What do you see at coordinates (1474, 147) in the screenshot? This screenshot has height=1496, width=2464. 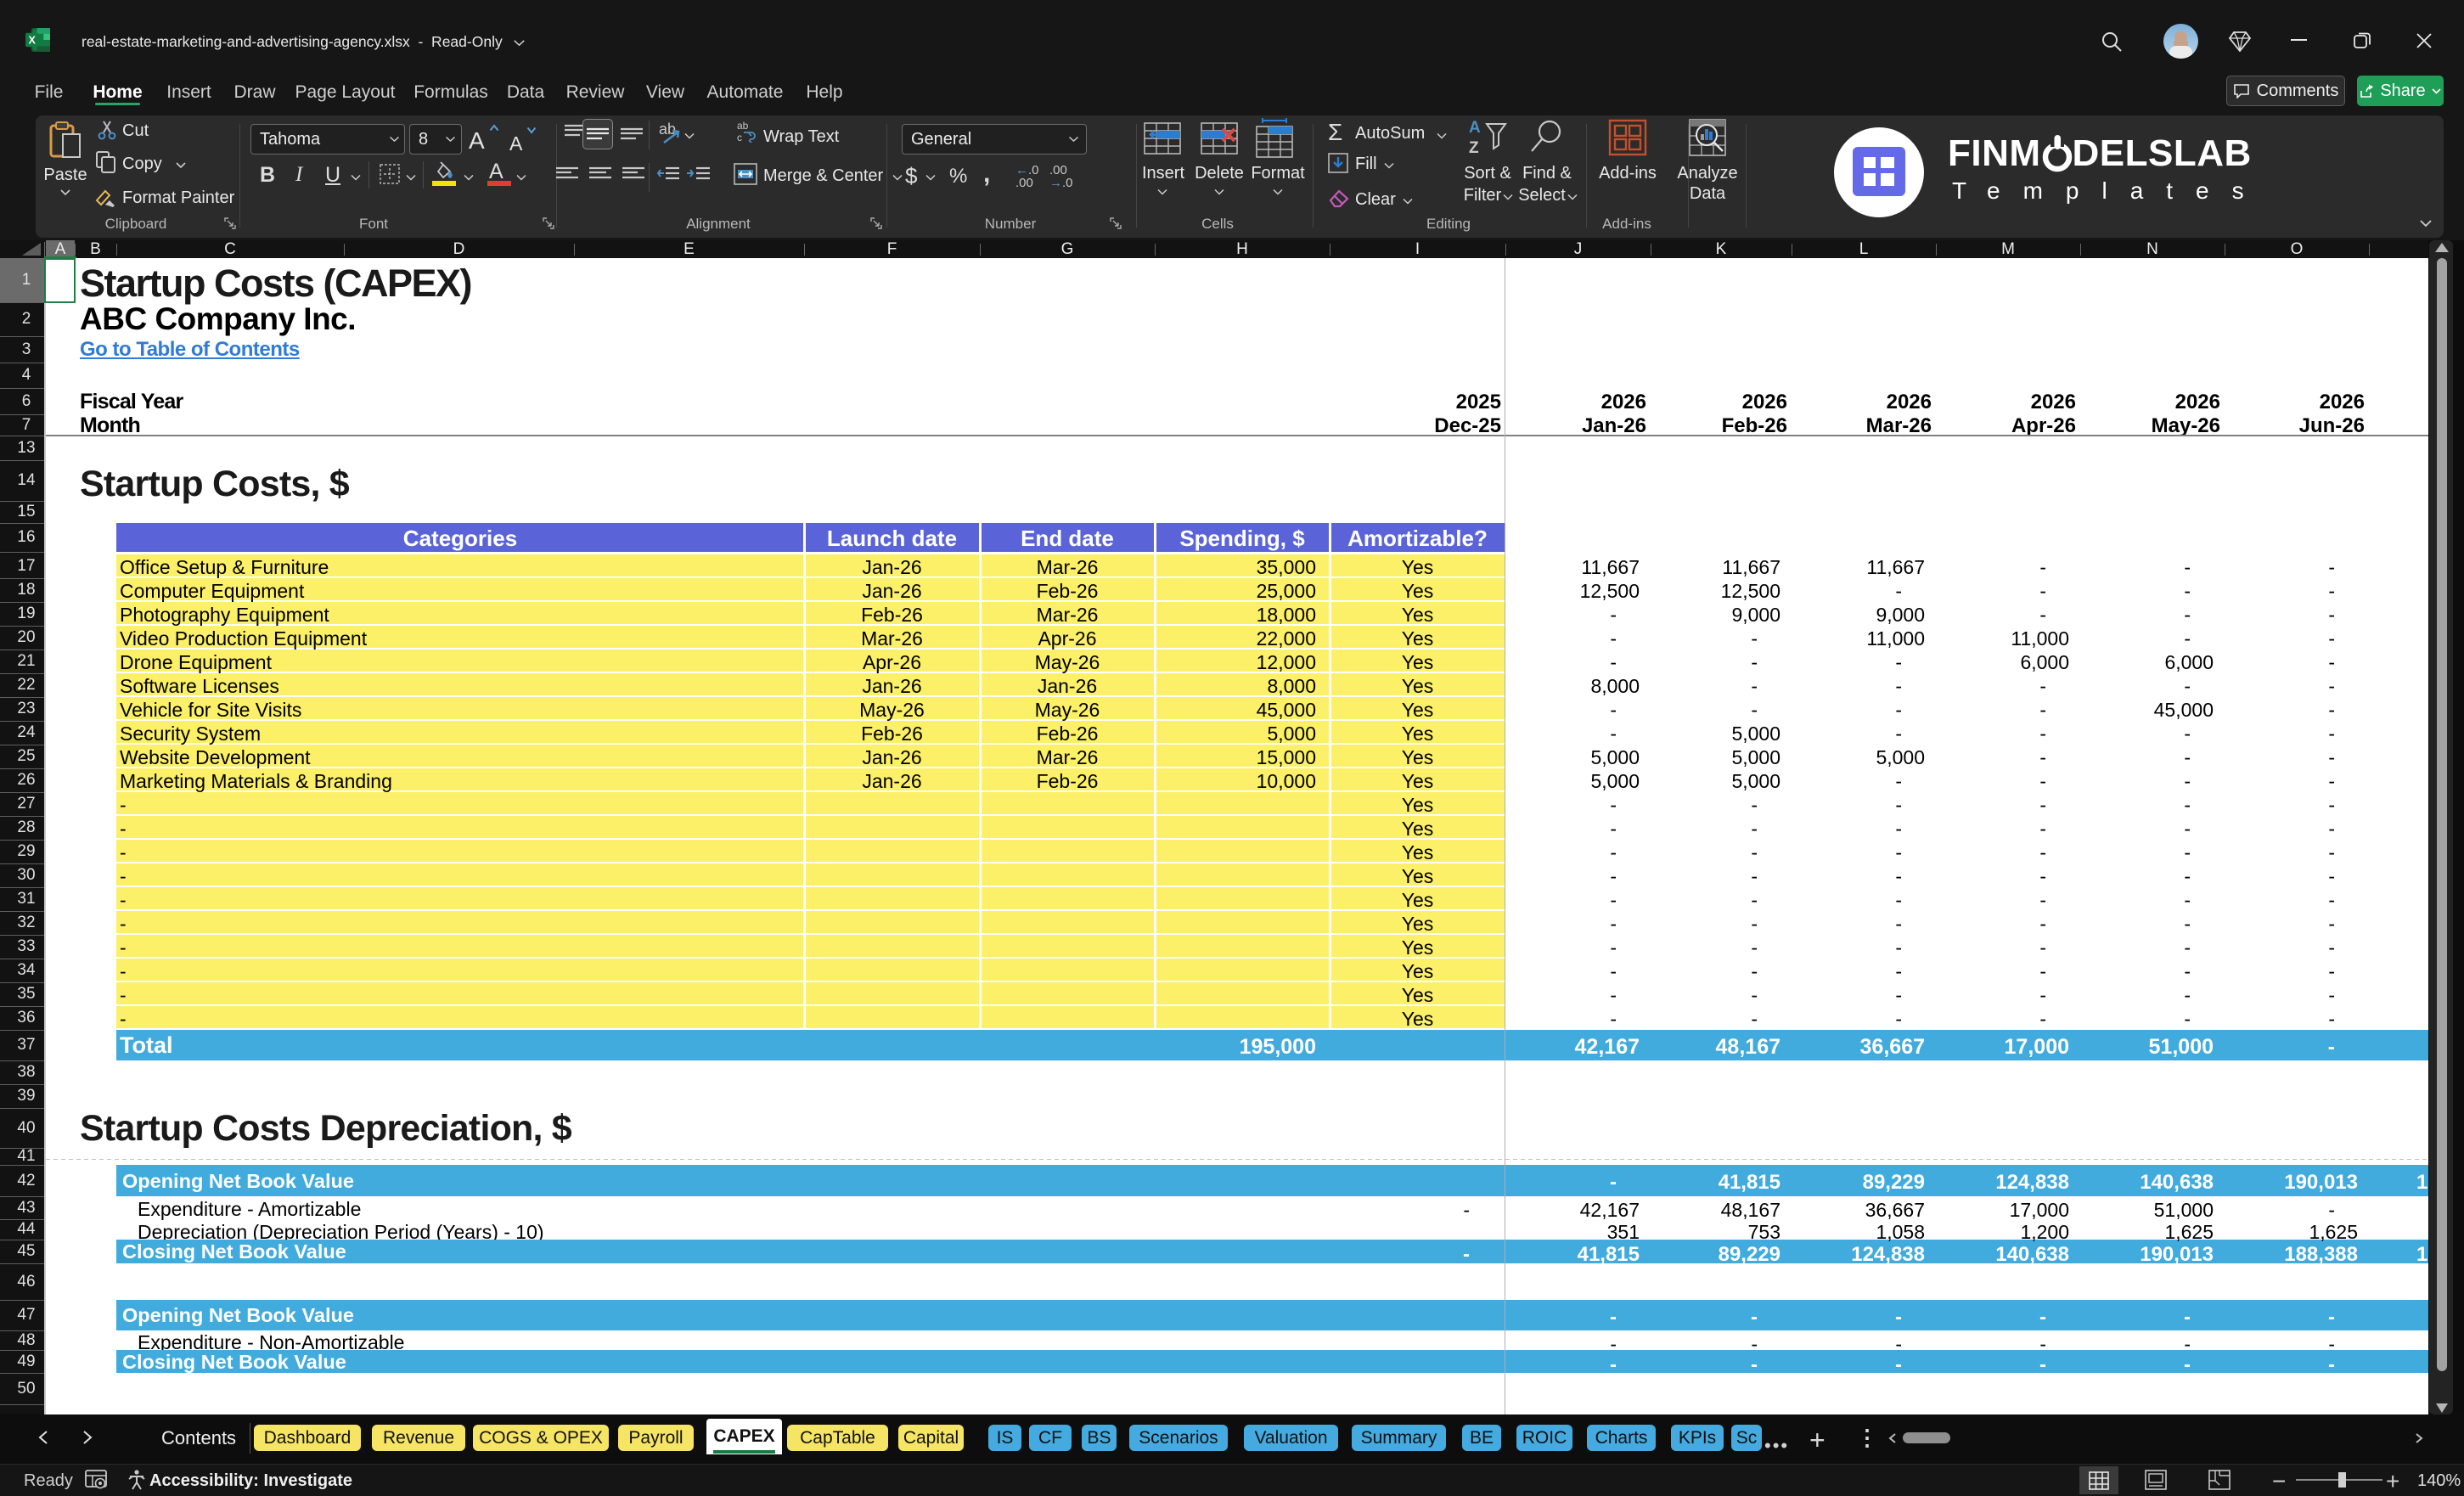 I see `svg-text: Z` at bounding box center [1474, 147].